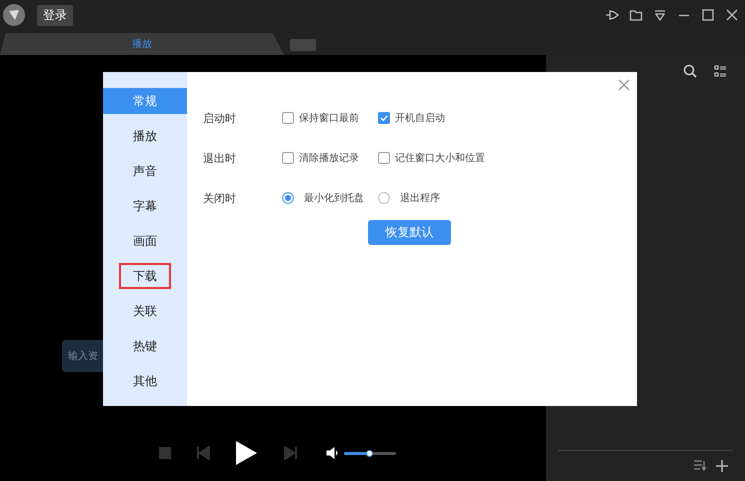  I want to click on nav-item: 声音, so click(145, 171).